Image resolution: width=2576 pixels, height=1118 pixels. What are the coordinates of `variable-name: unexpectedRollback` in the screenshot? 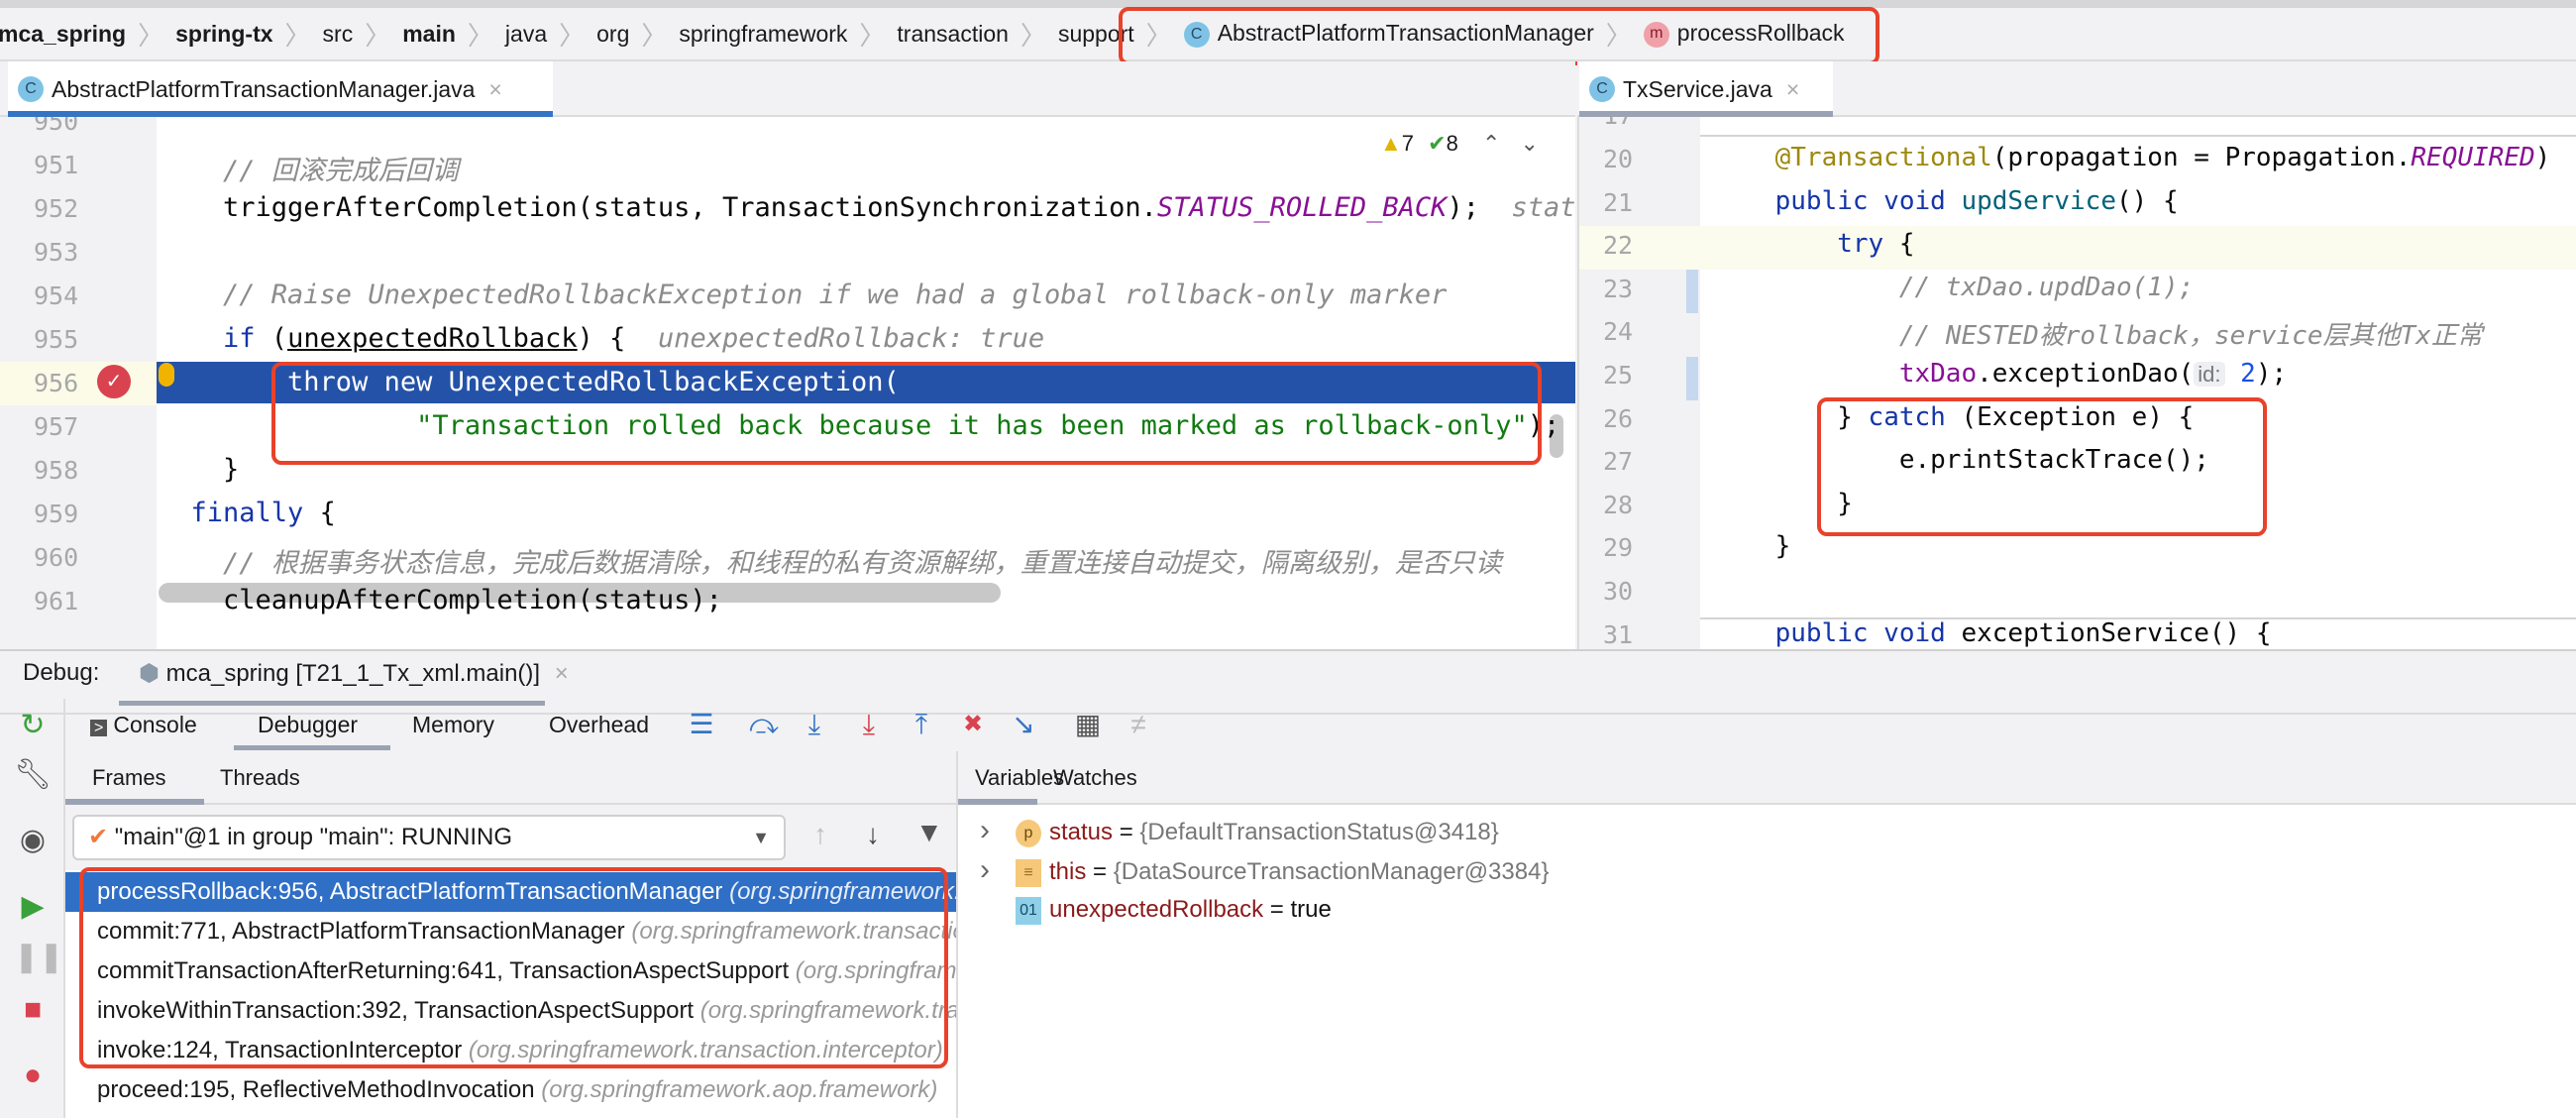 It's located at (1156, 909).